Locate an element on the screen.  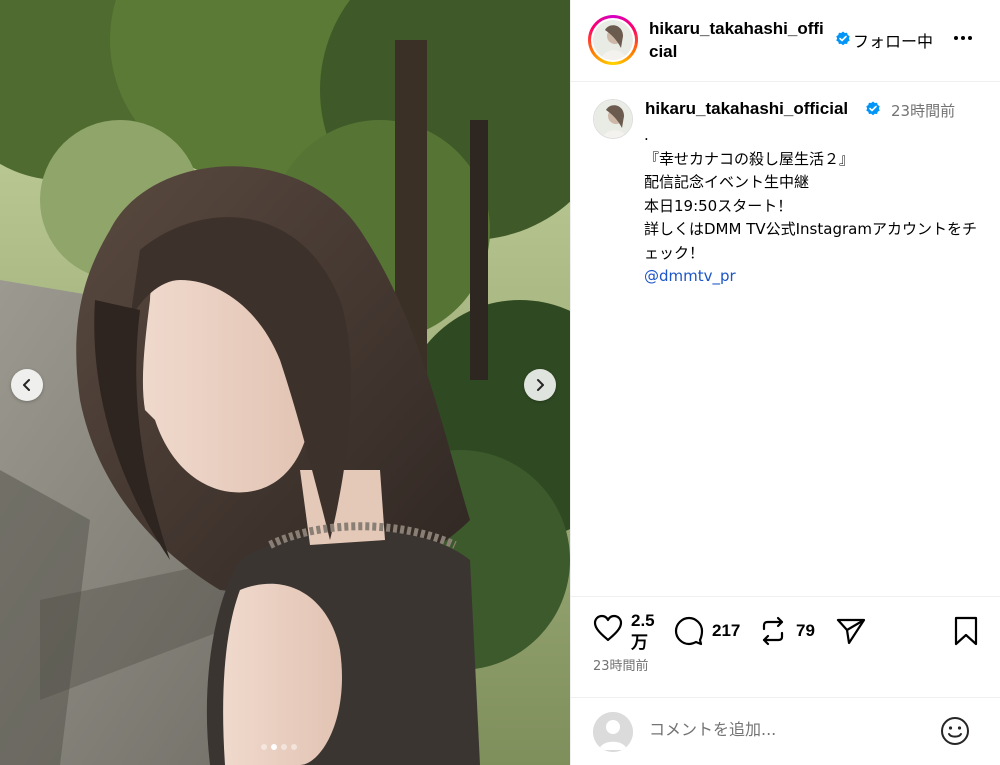
caption-line: 『幸せカナコの殺し屋生活２』 is located at coordinates (749, 158).